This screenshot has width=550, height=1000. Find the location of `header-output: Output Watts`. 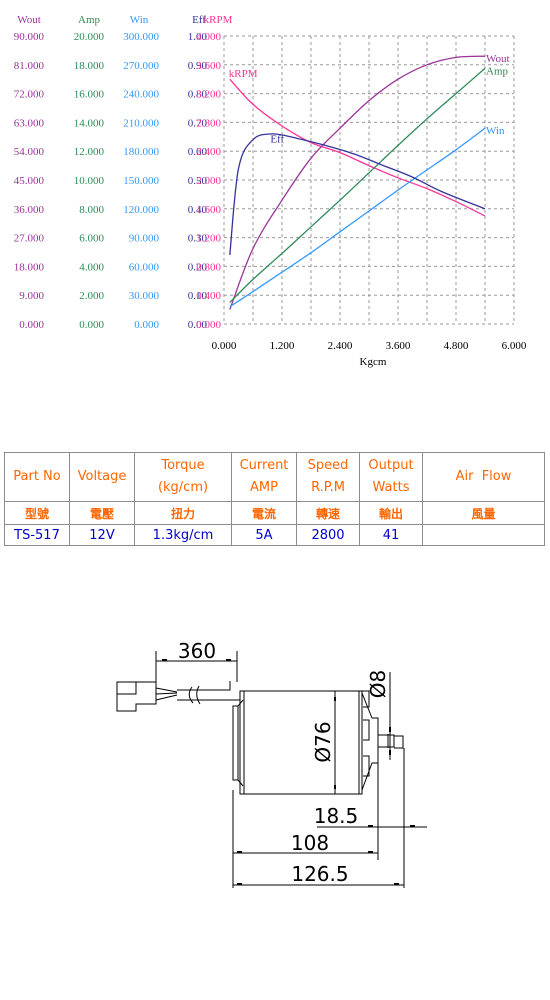

header-output: Output Watts is located at coordinates (391, 477).